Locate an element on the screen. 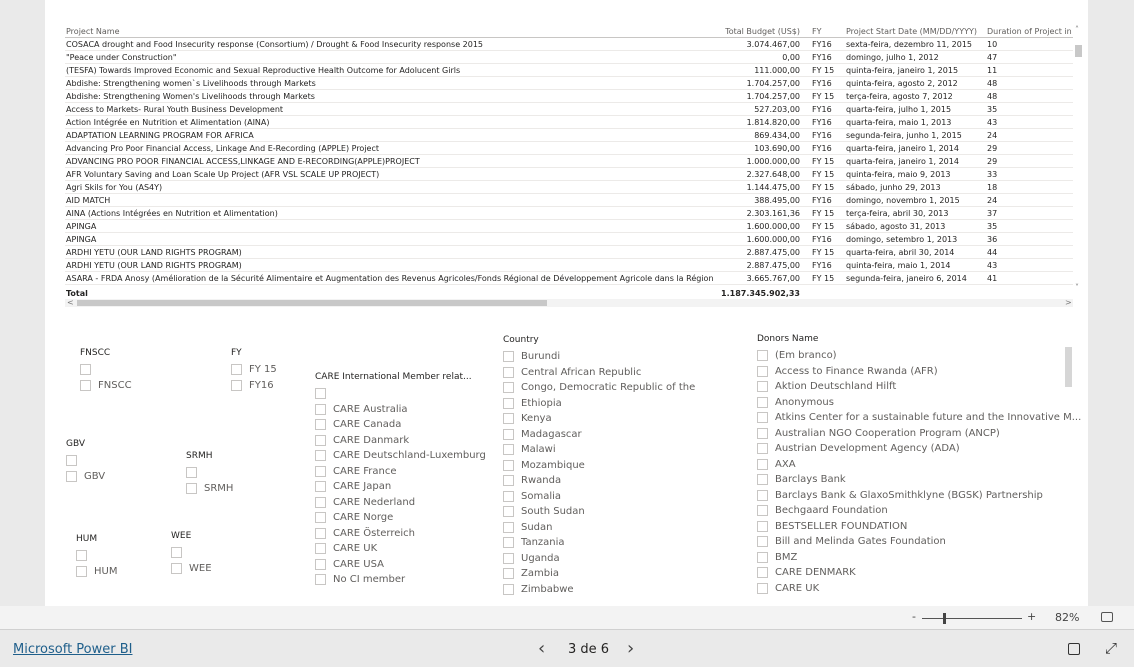 This screenshot has height=667, width=1134. scroll-up-icon: ˄ is located at coordinates (1077, 29).